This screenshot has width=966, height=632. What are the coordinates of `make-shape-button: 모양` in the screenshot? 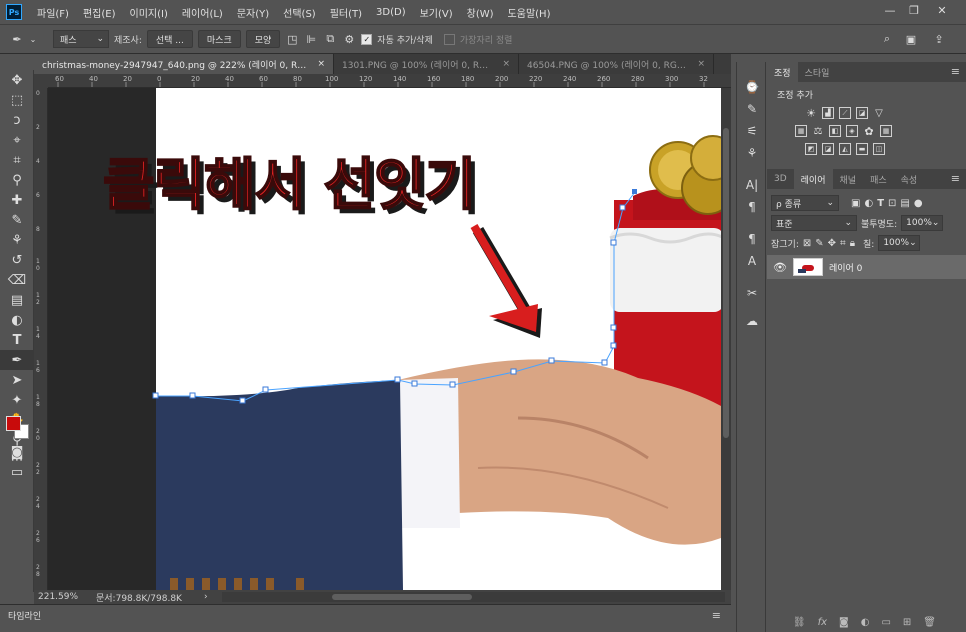 It's located at (263, 39).